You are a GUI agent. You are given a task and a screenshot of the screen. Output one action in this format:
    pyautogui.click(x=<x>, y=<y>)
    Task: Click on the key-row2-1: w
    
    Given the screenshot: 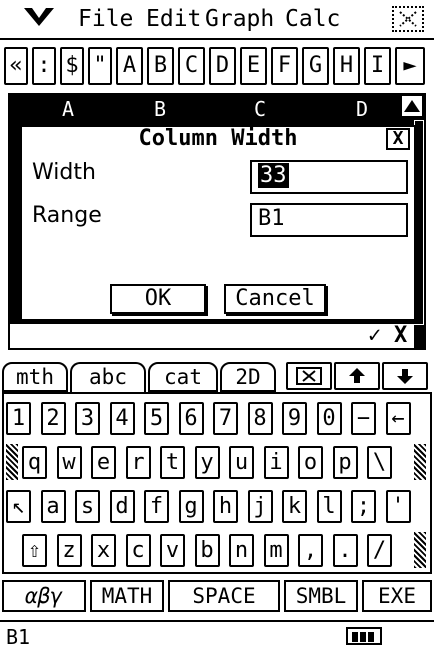 What is the action you would take?
    pyautogui.click(x=69, y=462)
    